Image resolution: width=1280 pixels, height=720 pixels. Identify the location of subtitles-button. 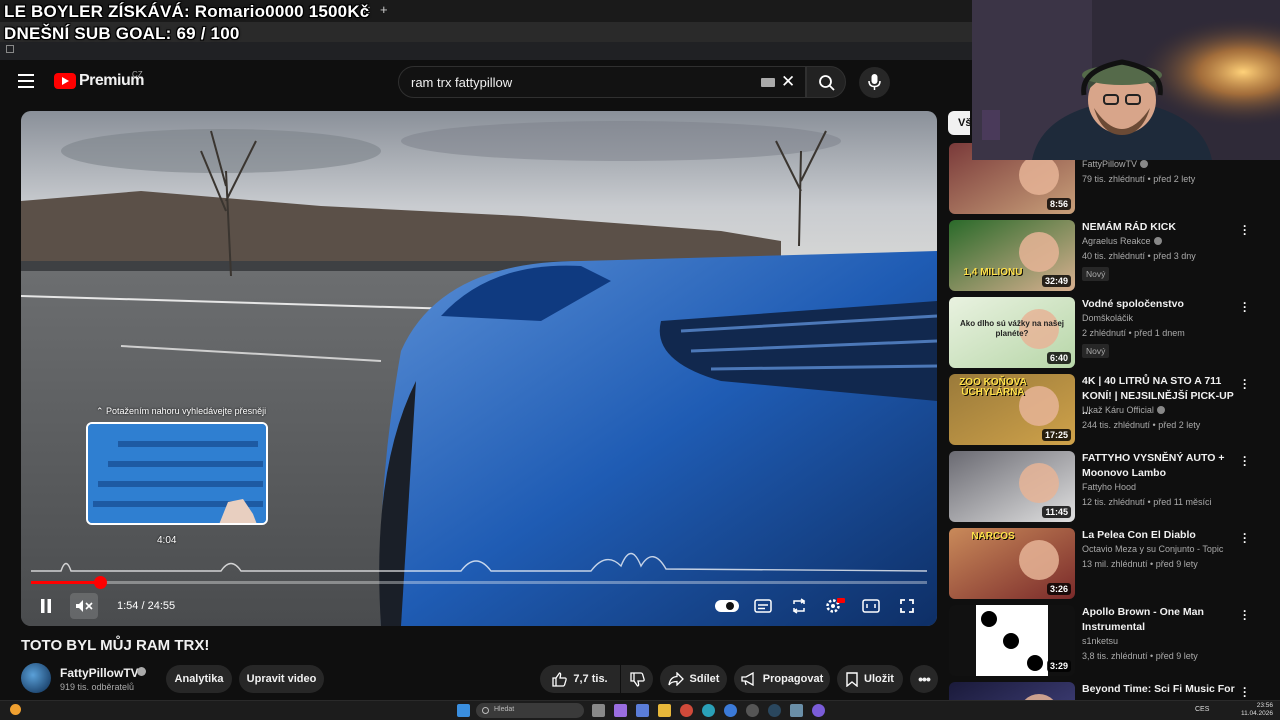
(763, 606).